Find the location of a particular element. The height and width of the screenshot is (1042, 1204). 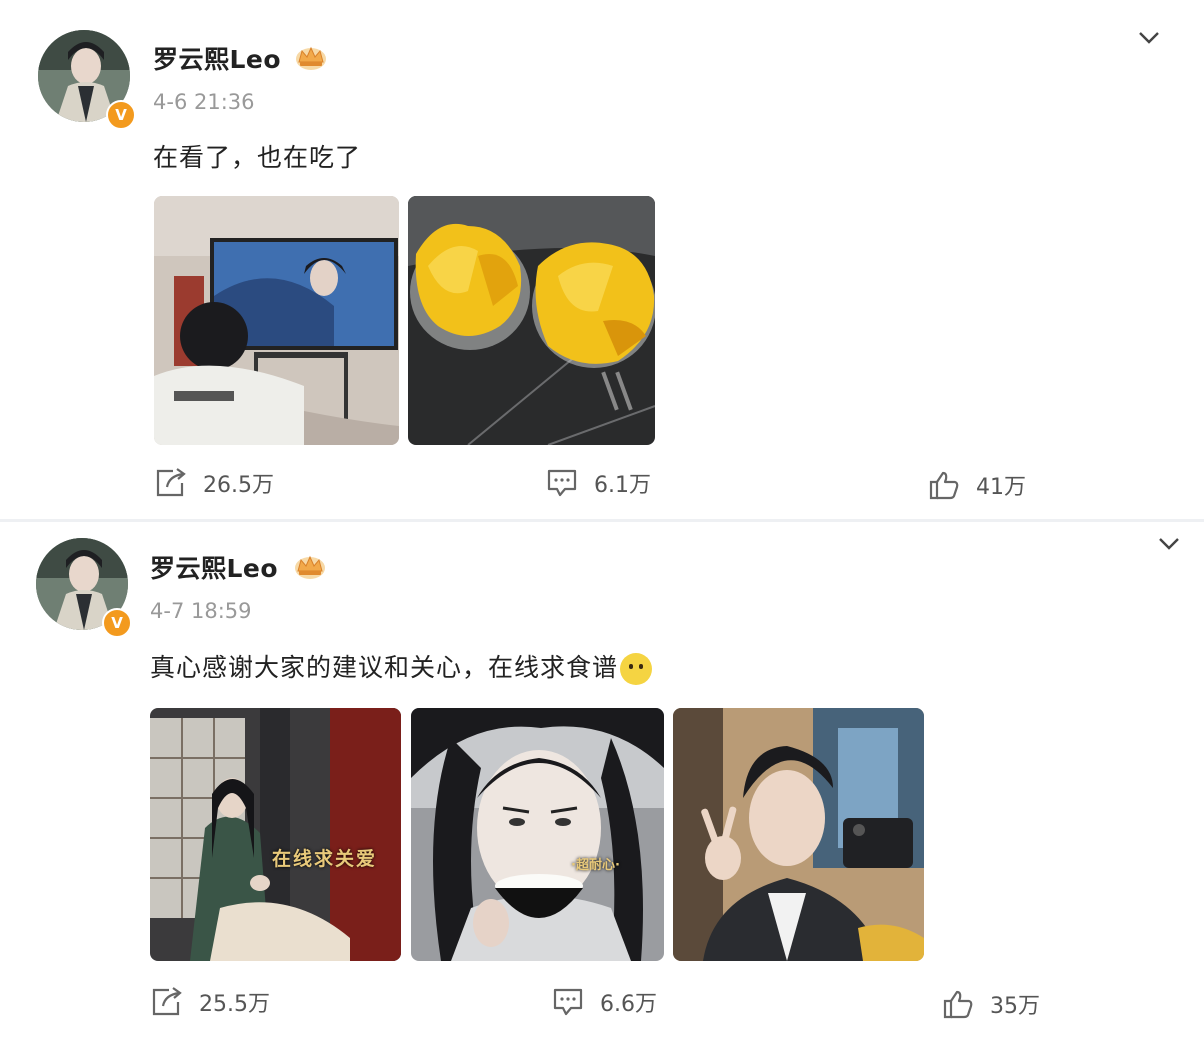

post-image-eating-rice: ·超耐心· is located at coordinates (537, 834).